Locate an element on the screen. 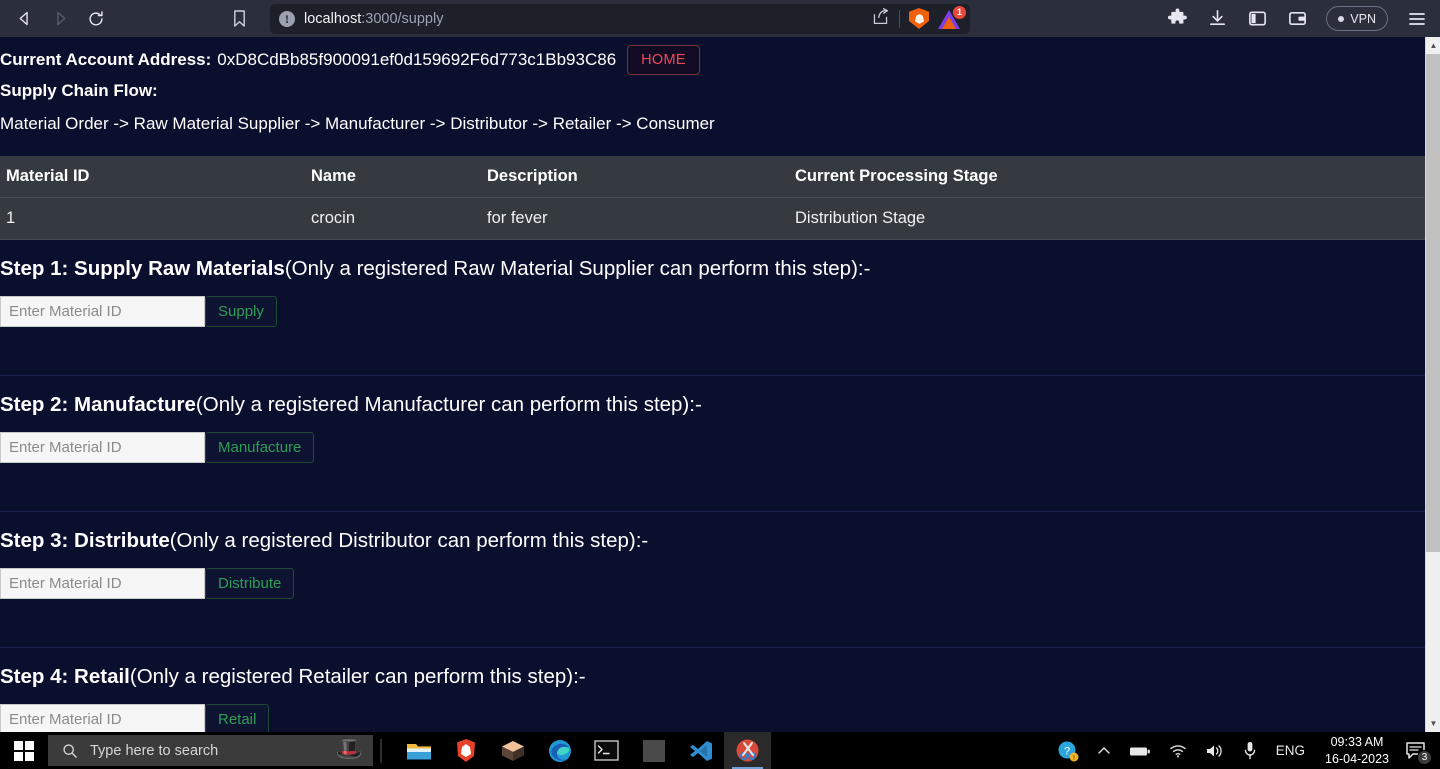  wallet-icon is located at coordinates (1297, 18).